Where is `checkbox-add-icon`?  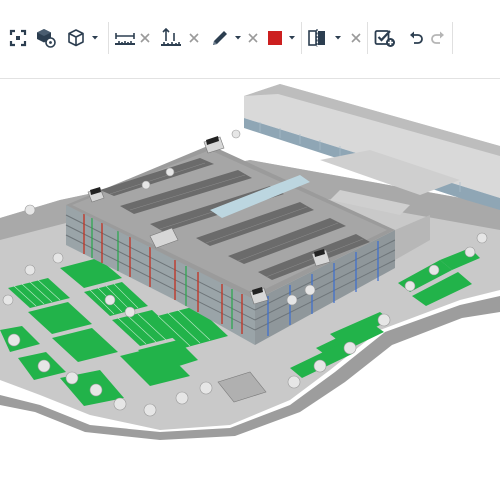
checkbox-add-icon is located at coordinates (384, 38).